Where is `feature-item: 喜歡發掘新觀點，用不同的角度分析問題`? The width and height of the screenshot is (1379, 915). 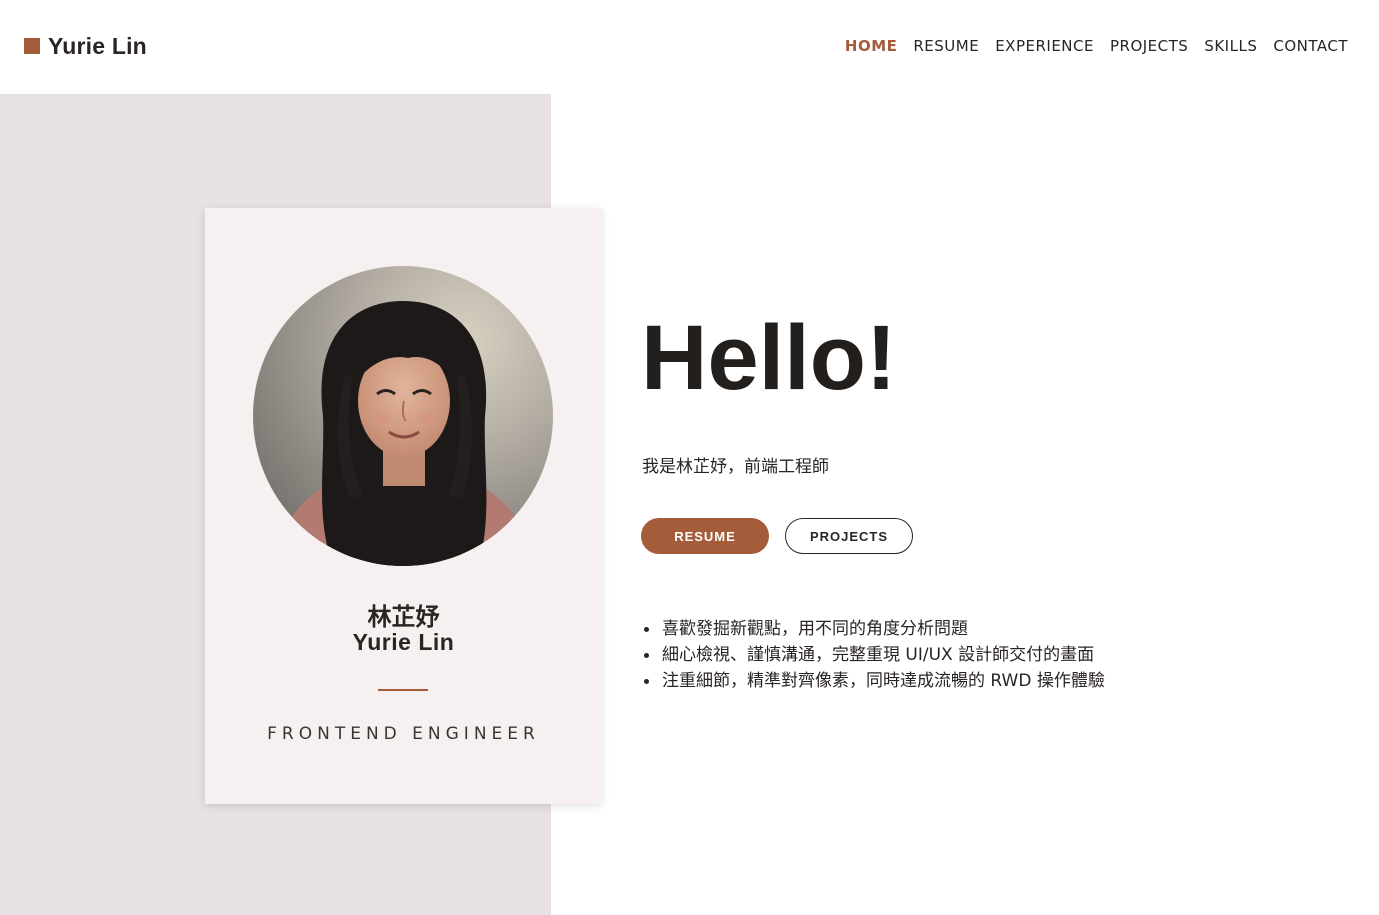 feature-item: 喜歡發掘新觀點，用不同的角度分析問題 is located at coordinates (873, 629).